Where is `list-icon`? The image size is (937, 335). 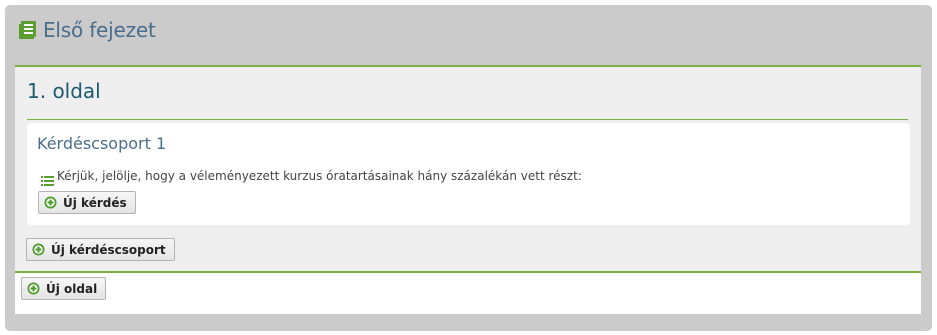
list-icon is located at coordinates (47, 178).